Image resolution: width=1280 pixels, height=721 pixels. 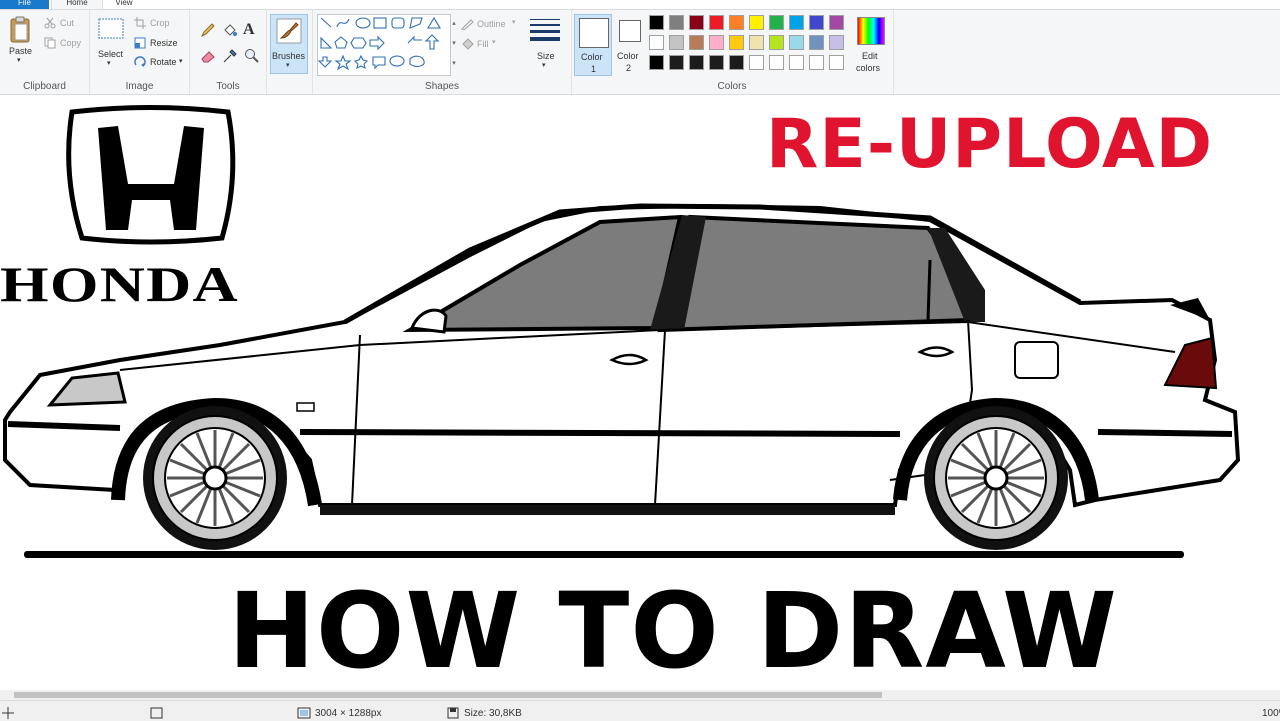 I want to click on status-bar: 3004 × 1288px Size: 30,8KB 100%, so click(x=640, y=710).